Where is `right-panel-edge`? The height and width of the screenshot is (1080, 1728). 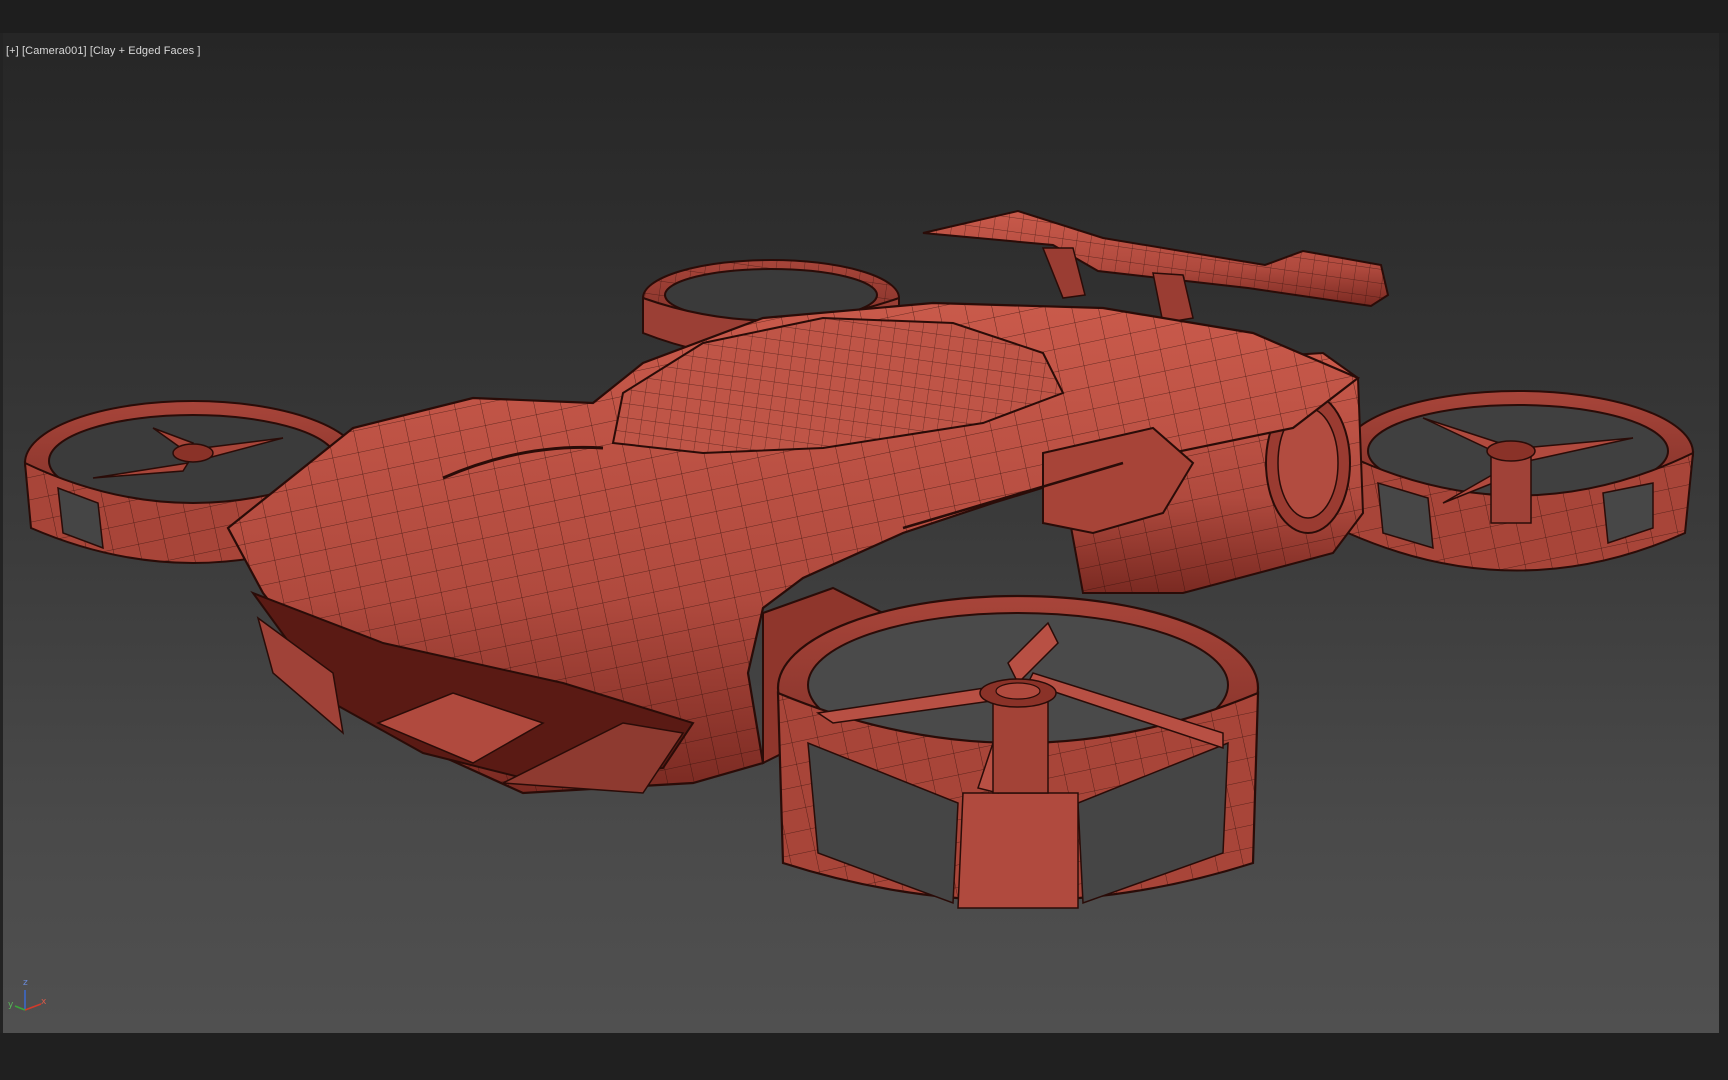 right-panel-edge is located at coordinates (1723, 533).